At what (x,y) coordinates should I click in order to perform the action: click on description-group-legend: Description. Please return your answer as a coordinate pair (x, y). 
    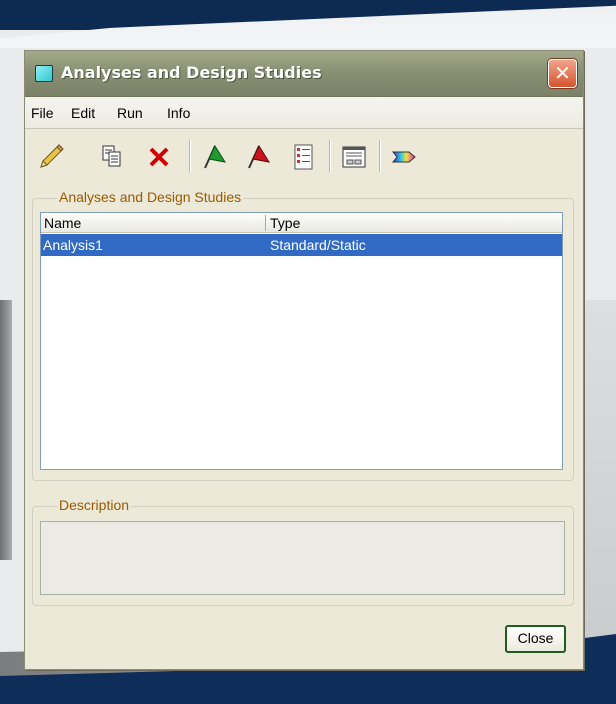
    Looking at the image, I should click on (94, 505).